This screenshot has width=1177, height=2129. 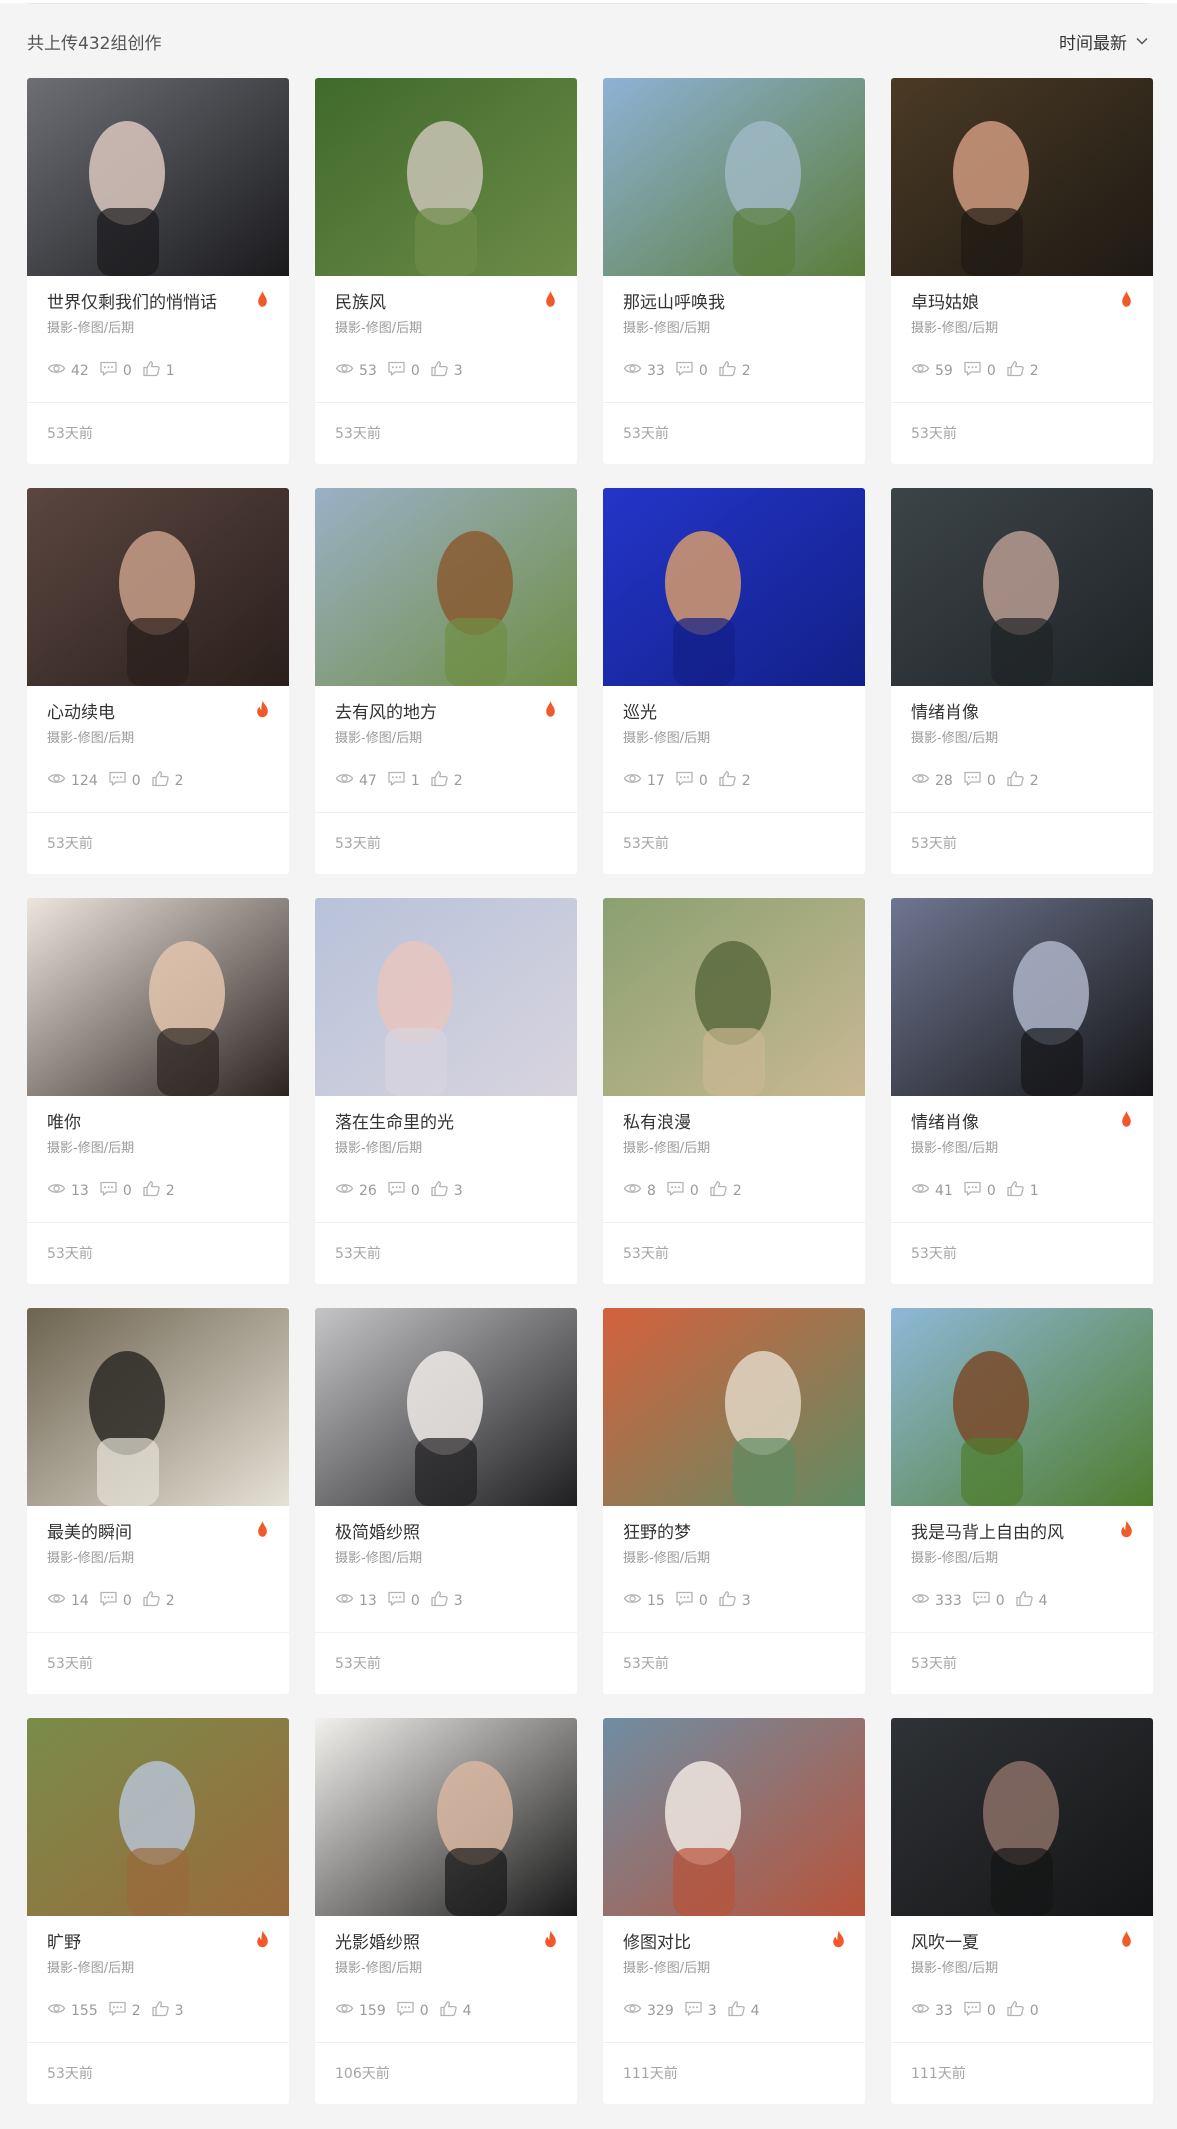 What do you see at coordinates (145, 1530) in the screenshot?
I see `work-title: 最美的瞬间` at bounding box center [145, 1530].